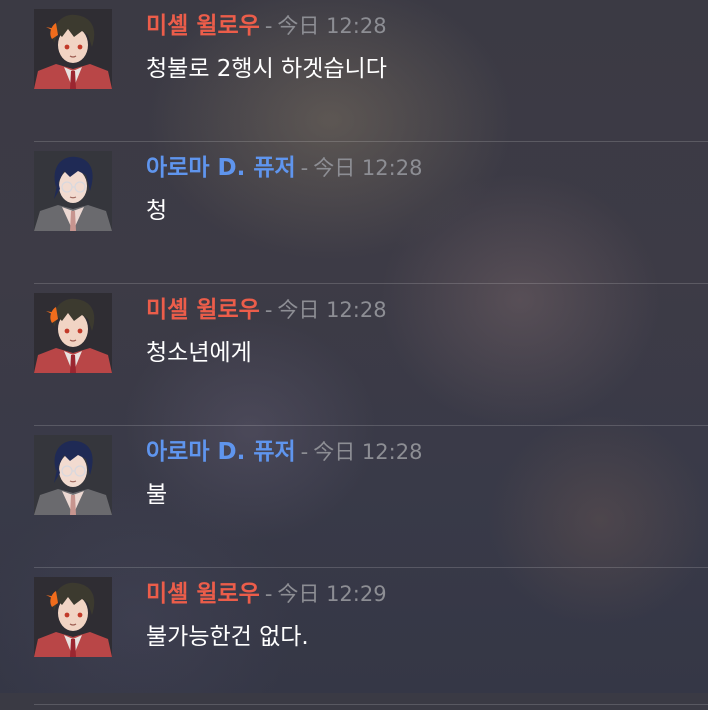 The height and width of the screenshot is (710, 708). I want to click on message-header: 미셸 윌로우 - 今日 12:29, so click(266, 594).